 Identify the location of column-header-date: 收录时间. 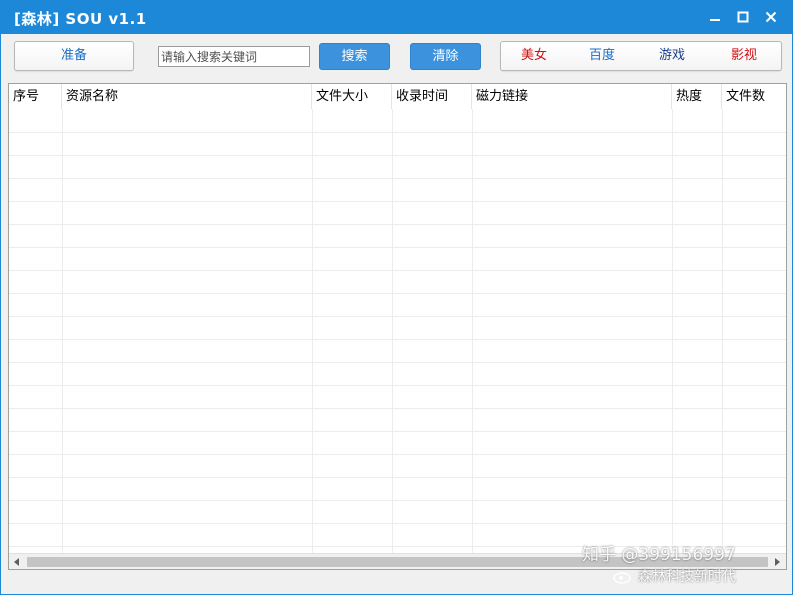
(432, 96).